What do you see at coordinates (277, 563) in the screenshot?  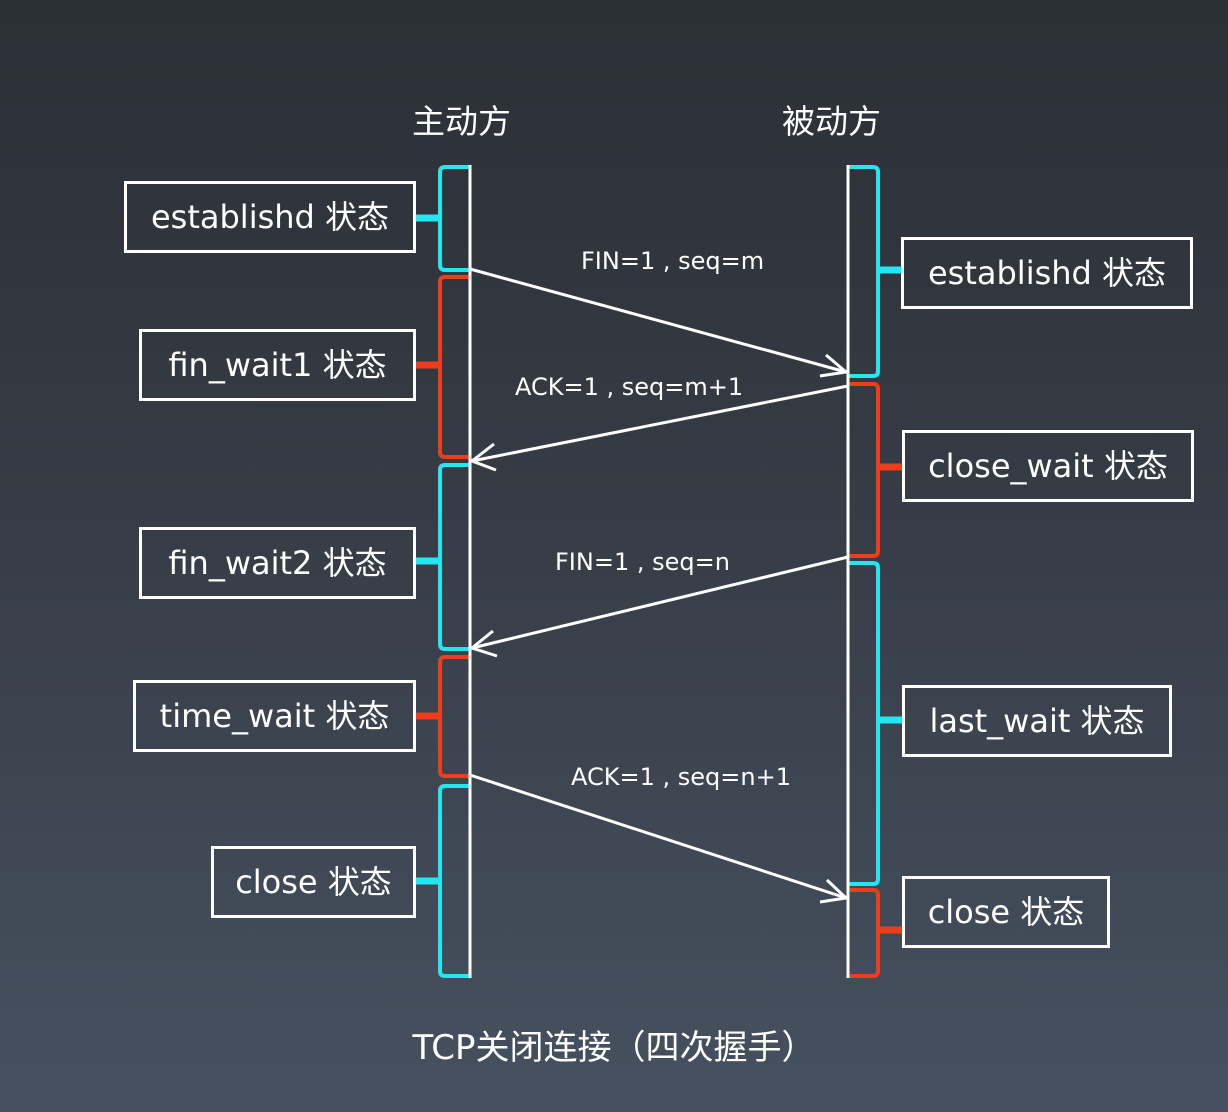 I see `active-state-fin-wait2: fin_wait2 状态` at bounding box center [277, 563].